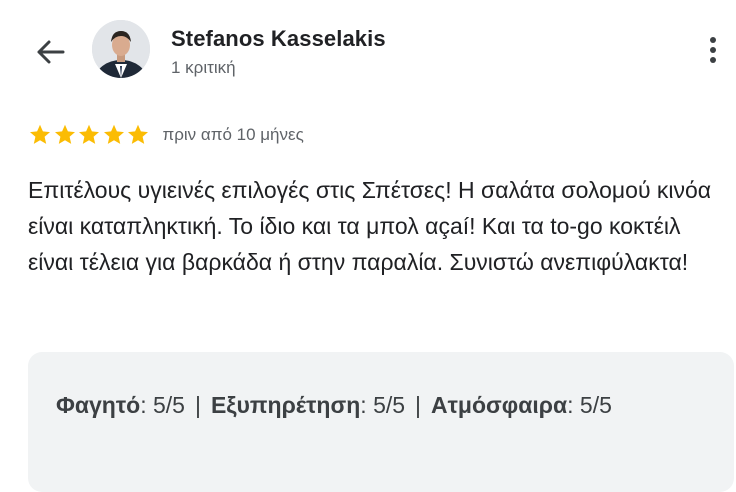 This screenshot has width=736, height=492. I want to click on rating-value-atmosphere: 5/5, so click(595, 405).